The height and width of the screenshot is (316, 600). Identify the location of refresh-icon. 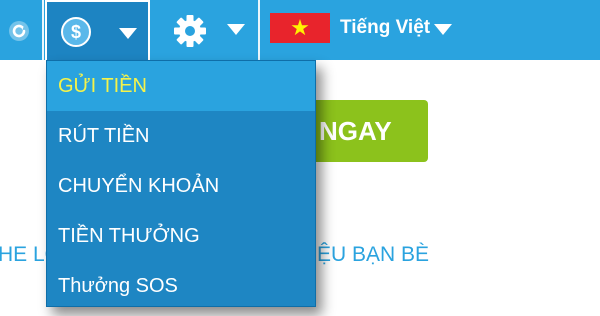
(19, 31).